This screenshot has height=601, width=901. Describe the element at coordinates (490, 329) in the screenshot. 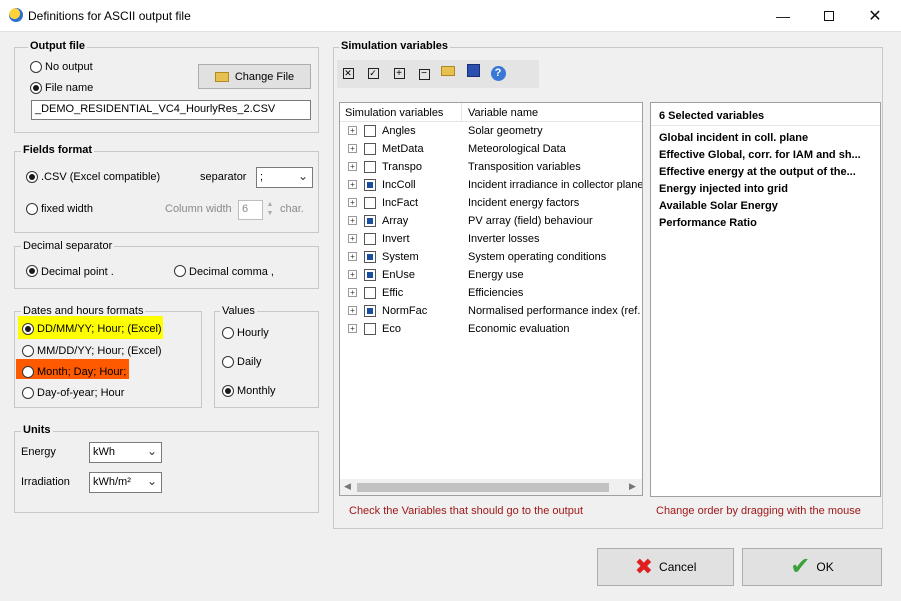

I see `tree-row: + Eco Economic evaluation` at that location.